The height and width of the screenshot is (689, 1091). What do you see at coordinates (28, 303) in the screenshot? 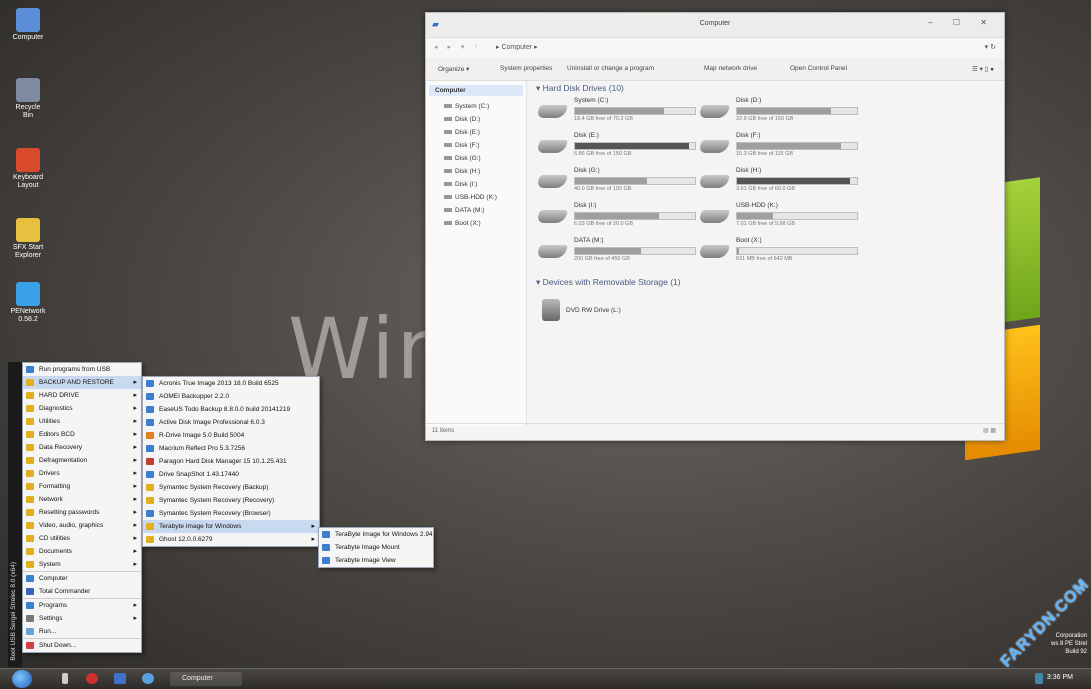
I see `desktop-icon: PENetwork 0.58.2` at bounding box center [28, 303].